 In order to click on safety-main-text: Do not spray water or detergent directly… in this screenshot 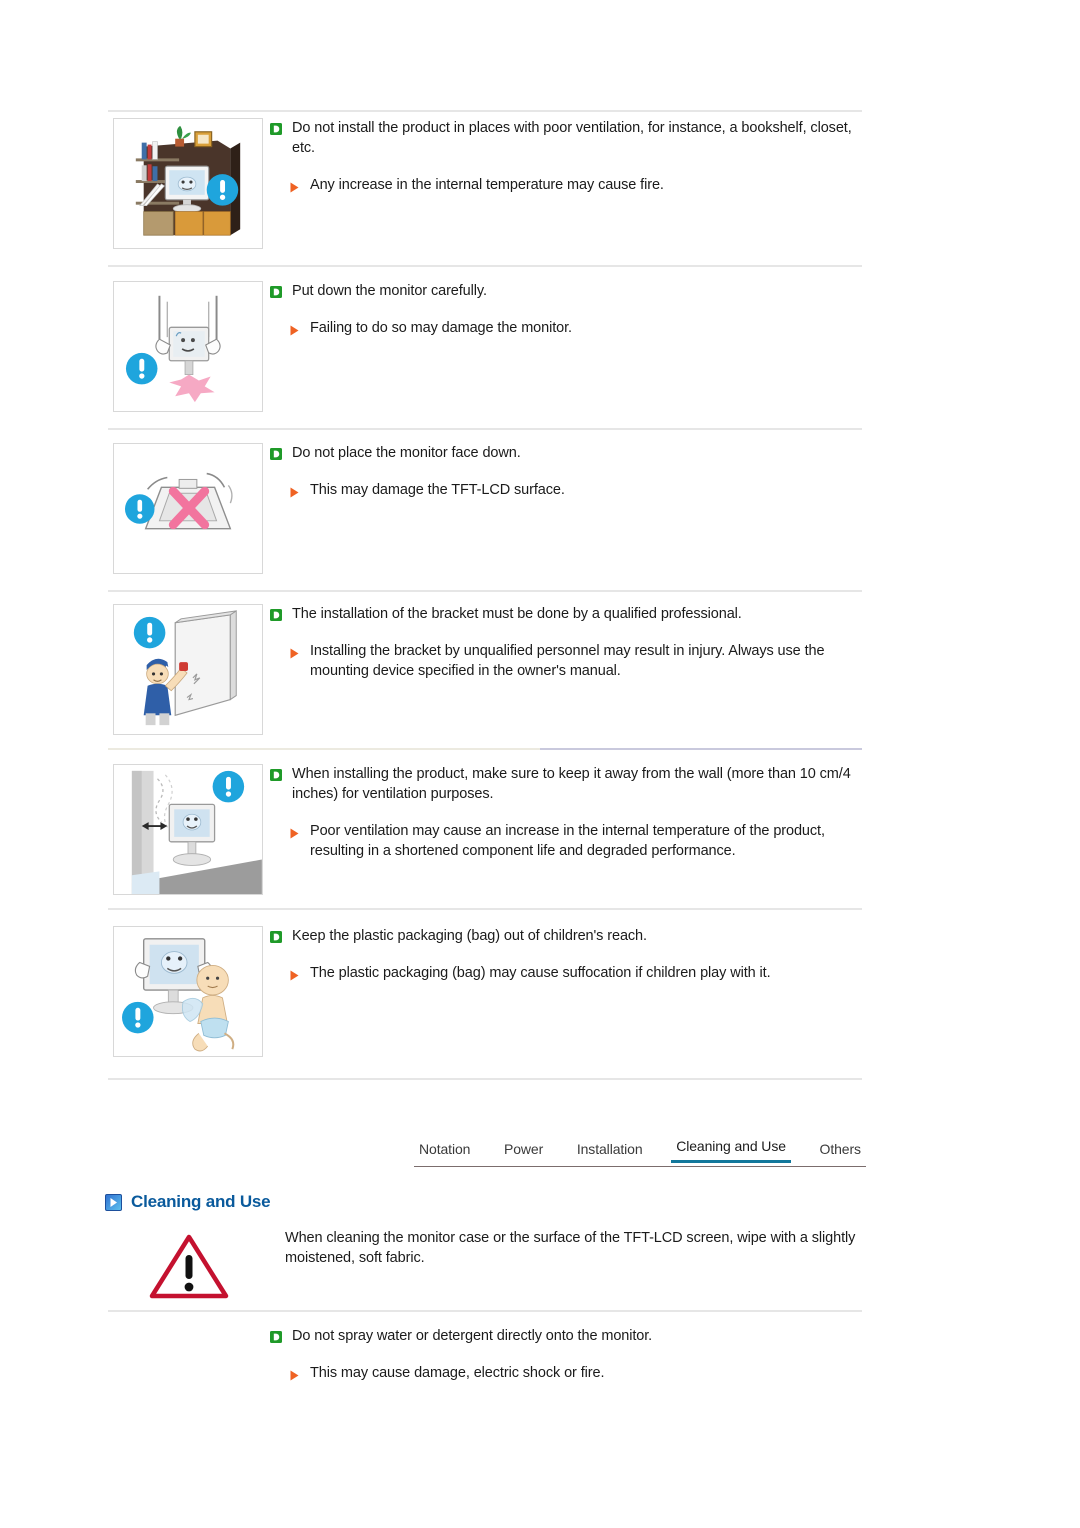, I will do `click(590, 1336)`.